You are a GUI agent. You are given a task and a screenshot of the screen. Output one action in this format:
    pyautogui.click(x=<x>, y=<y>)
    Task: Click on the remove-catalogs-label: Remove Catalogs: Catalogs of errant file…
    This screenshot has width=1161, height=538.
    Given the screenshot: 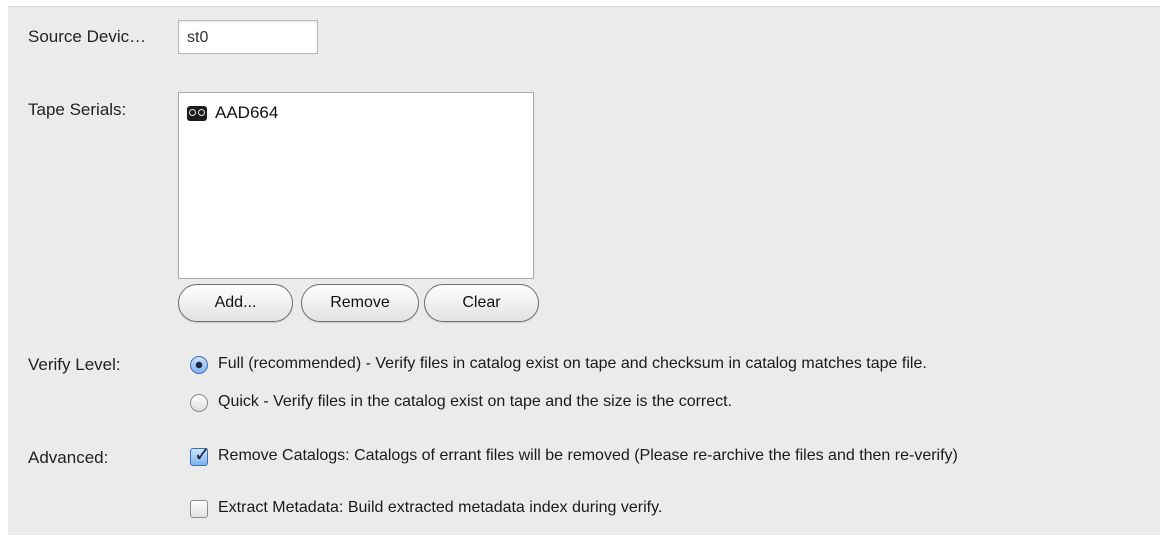 What is the action you would take?
    pyautogui.click(x=588, y=456)
    